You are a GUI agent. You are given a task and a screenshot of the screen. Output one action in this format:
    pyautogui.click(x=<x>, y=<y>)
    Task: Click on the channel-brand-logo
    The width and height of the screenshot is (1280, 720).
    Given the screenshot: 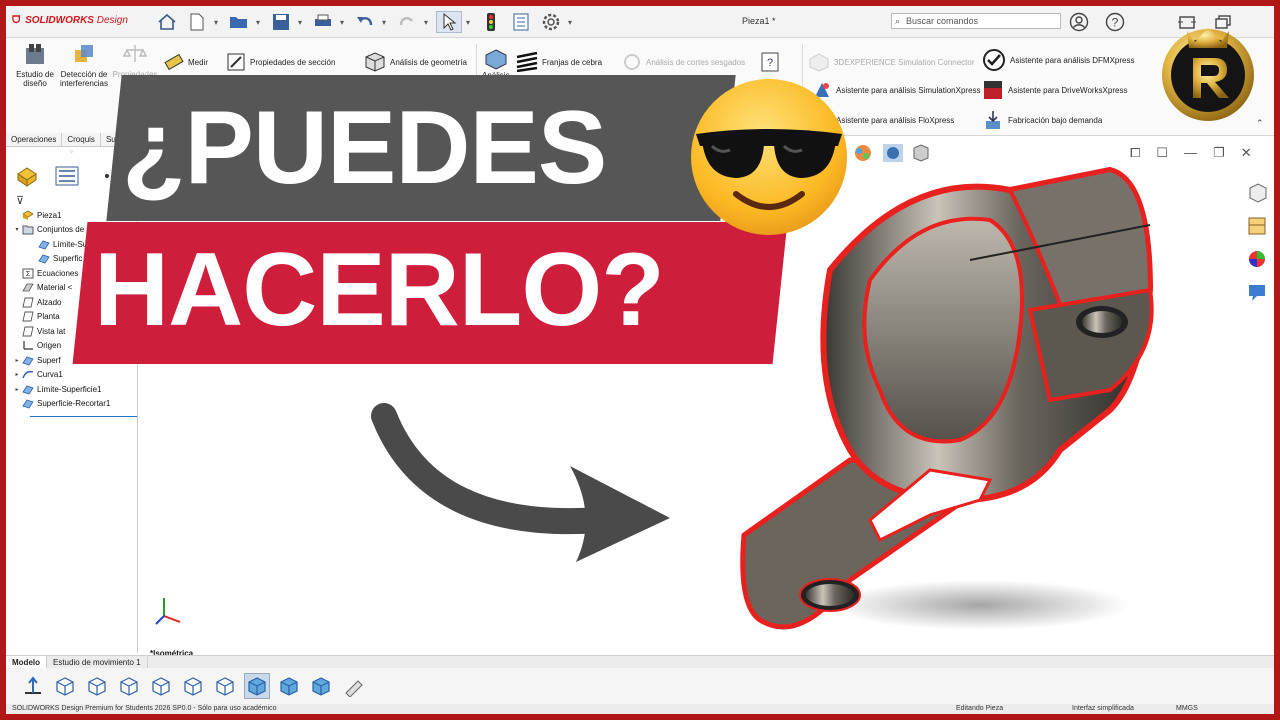 What is the action you would take?
    pyautogui.click(x=1208, y=74)
    